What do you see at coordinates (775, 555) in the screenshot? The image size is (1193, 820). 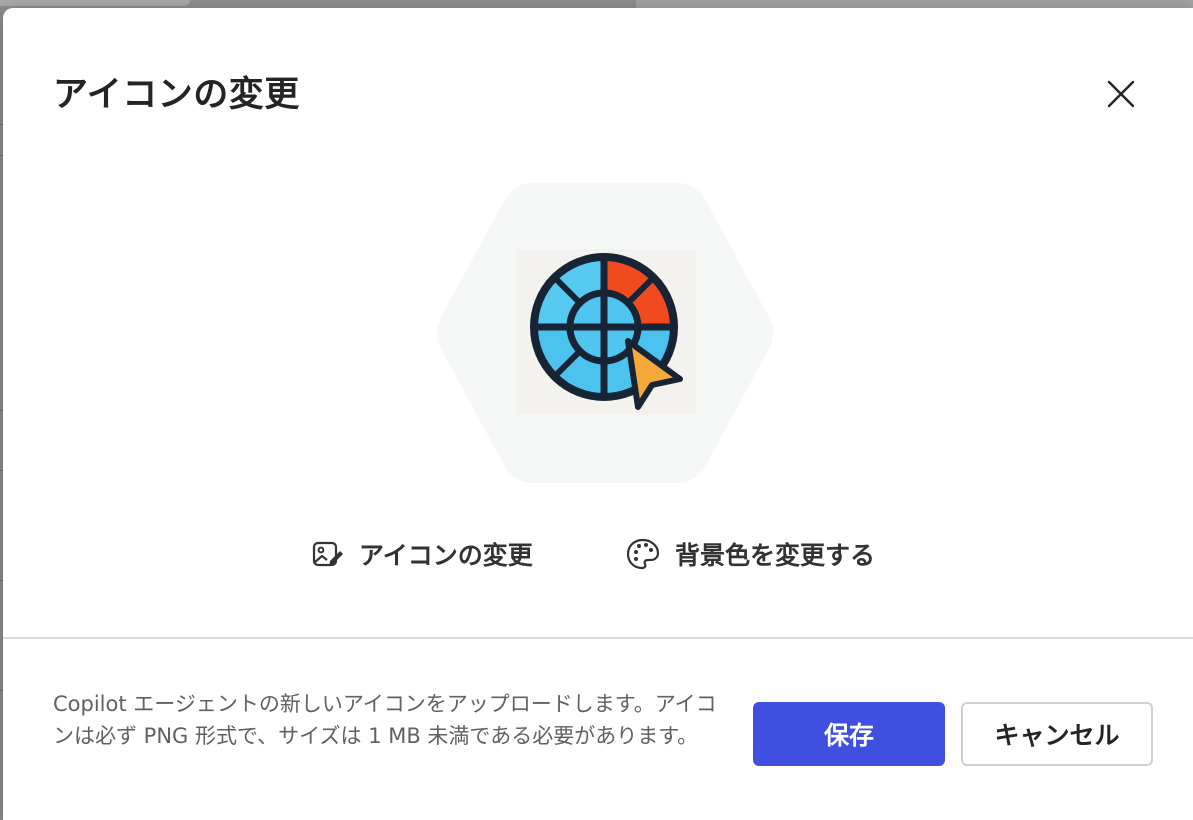 I see `change-background-color-label: 背景色を変更する` at bounding box center [775, 555].